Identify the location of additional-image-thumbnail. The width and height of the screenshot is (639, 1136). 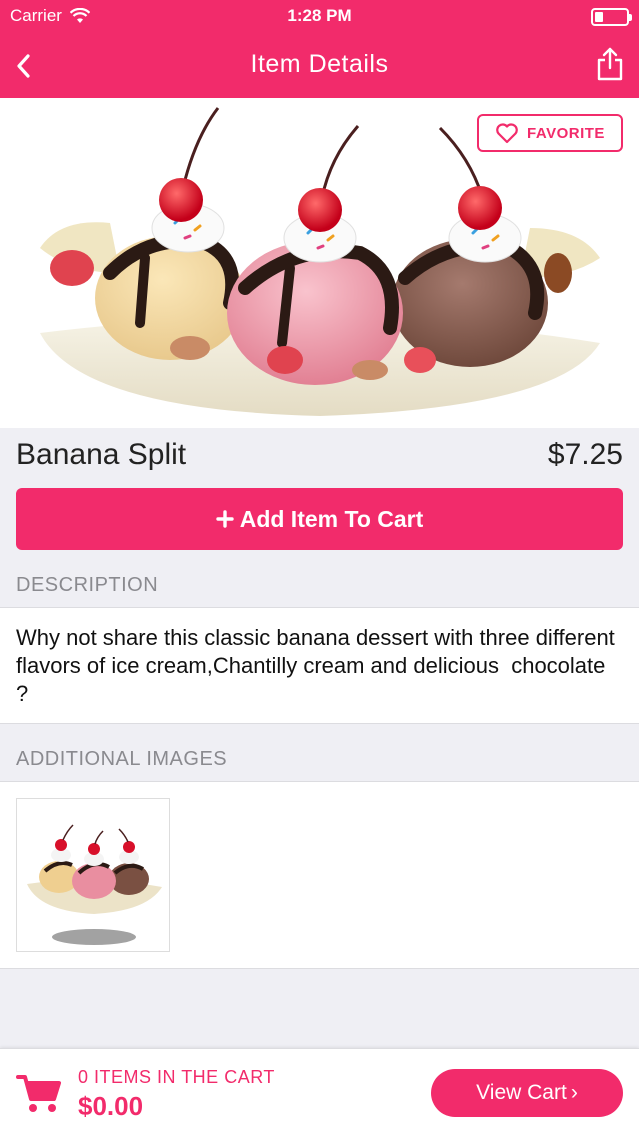
(93, 875).